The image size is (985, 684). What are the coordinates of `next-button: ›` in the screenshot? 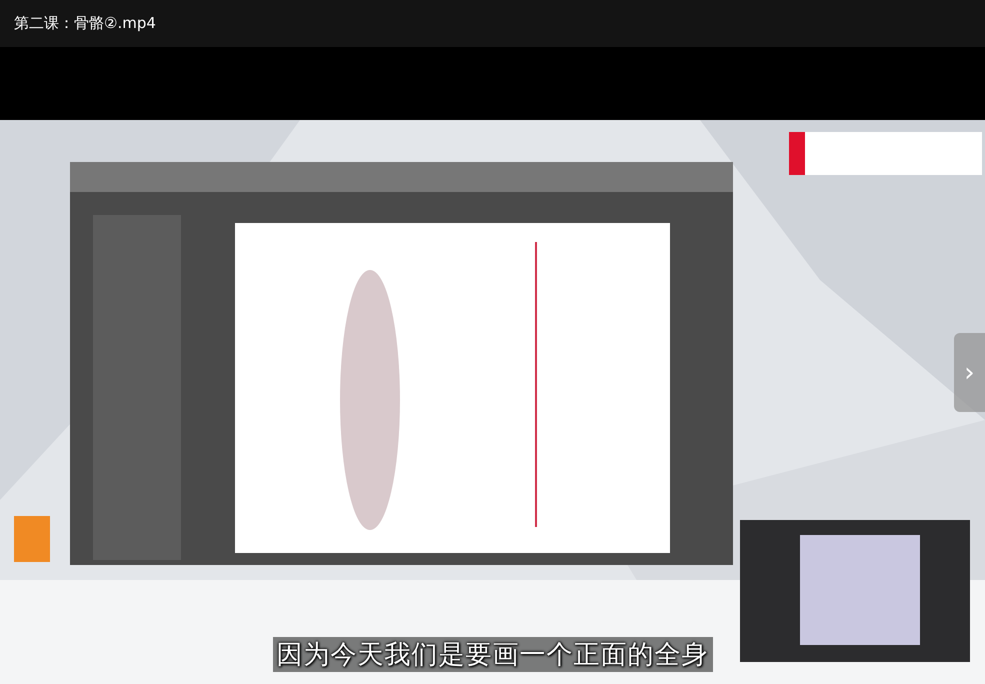 It's located at (969, 372).